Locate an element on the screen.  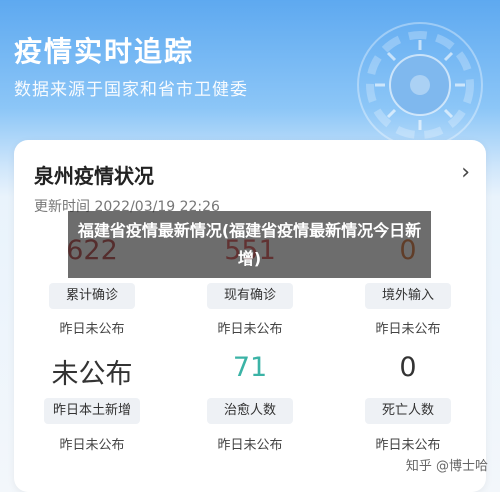
deaths-label: 死亡人数 is located at coordinates (408, 411).